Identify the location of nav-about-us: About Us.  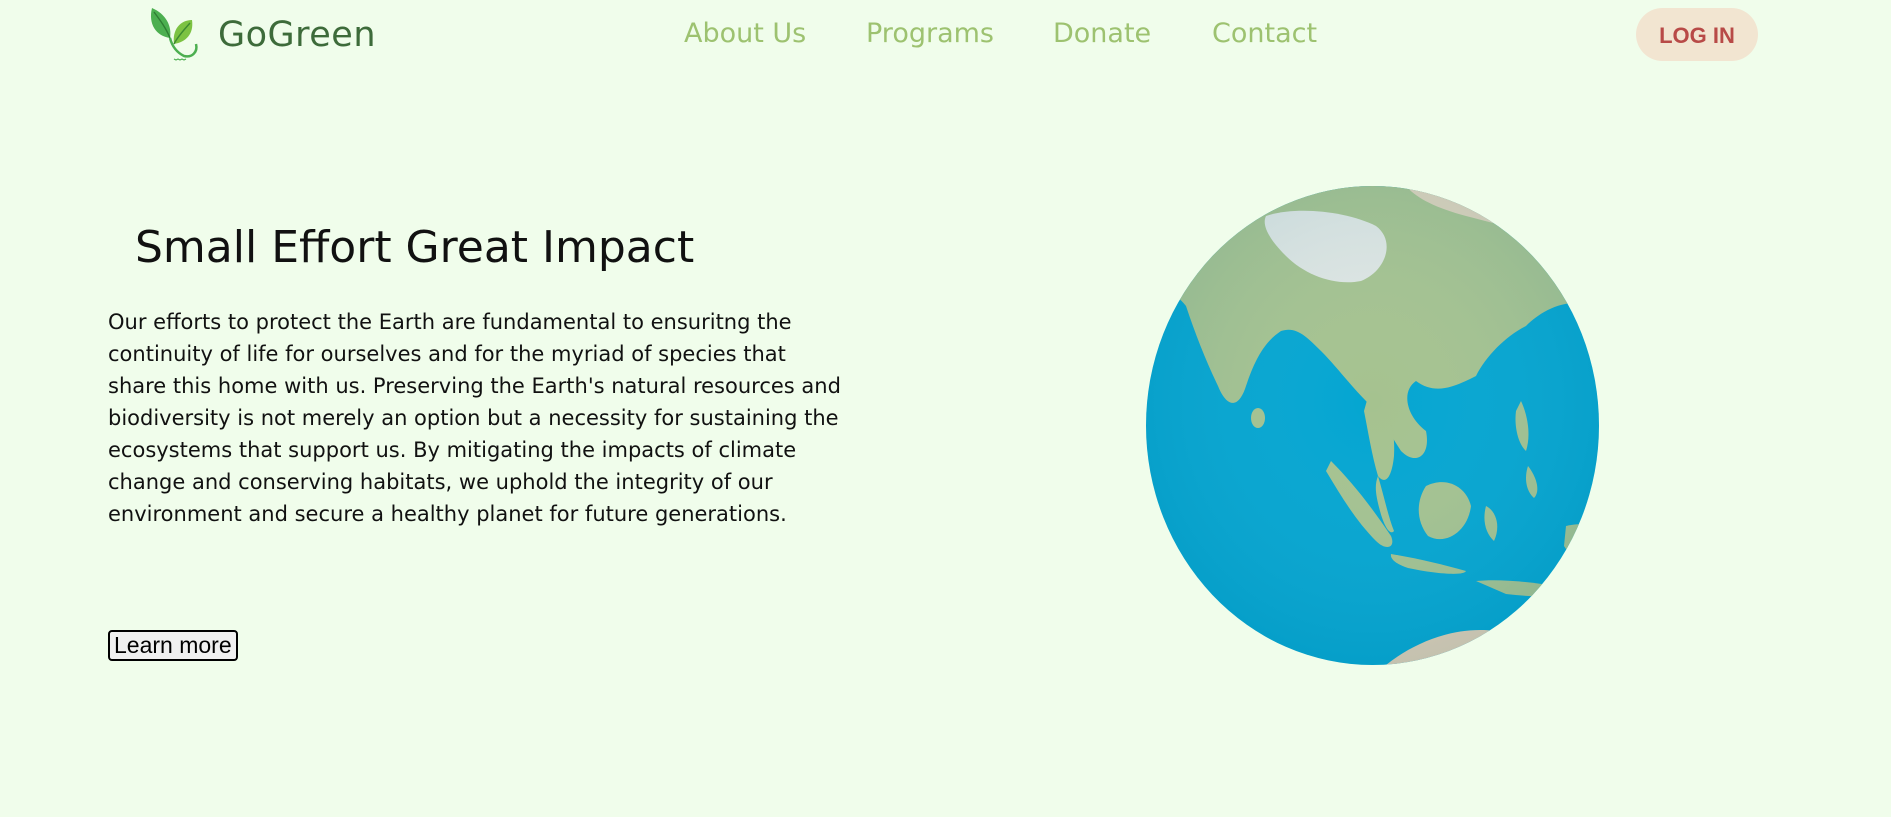
(745, 34).